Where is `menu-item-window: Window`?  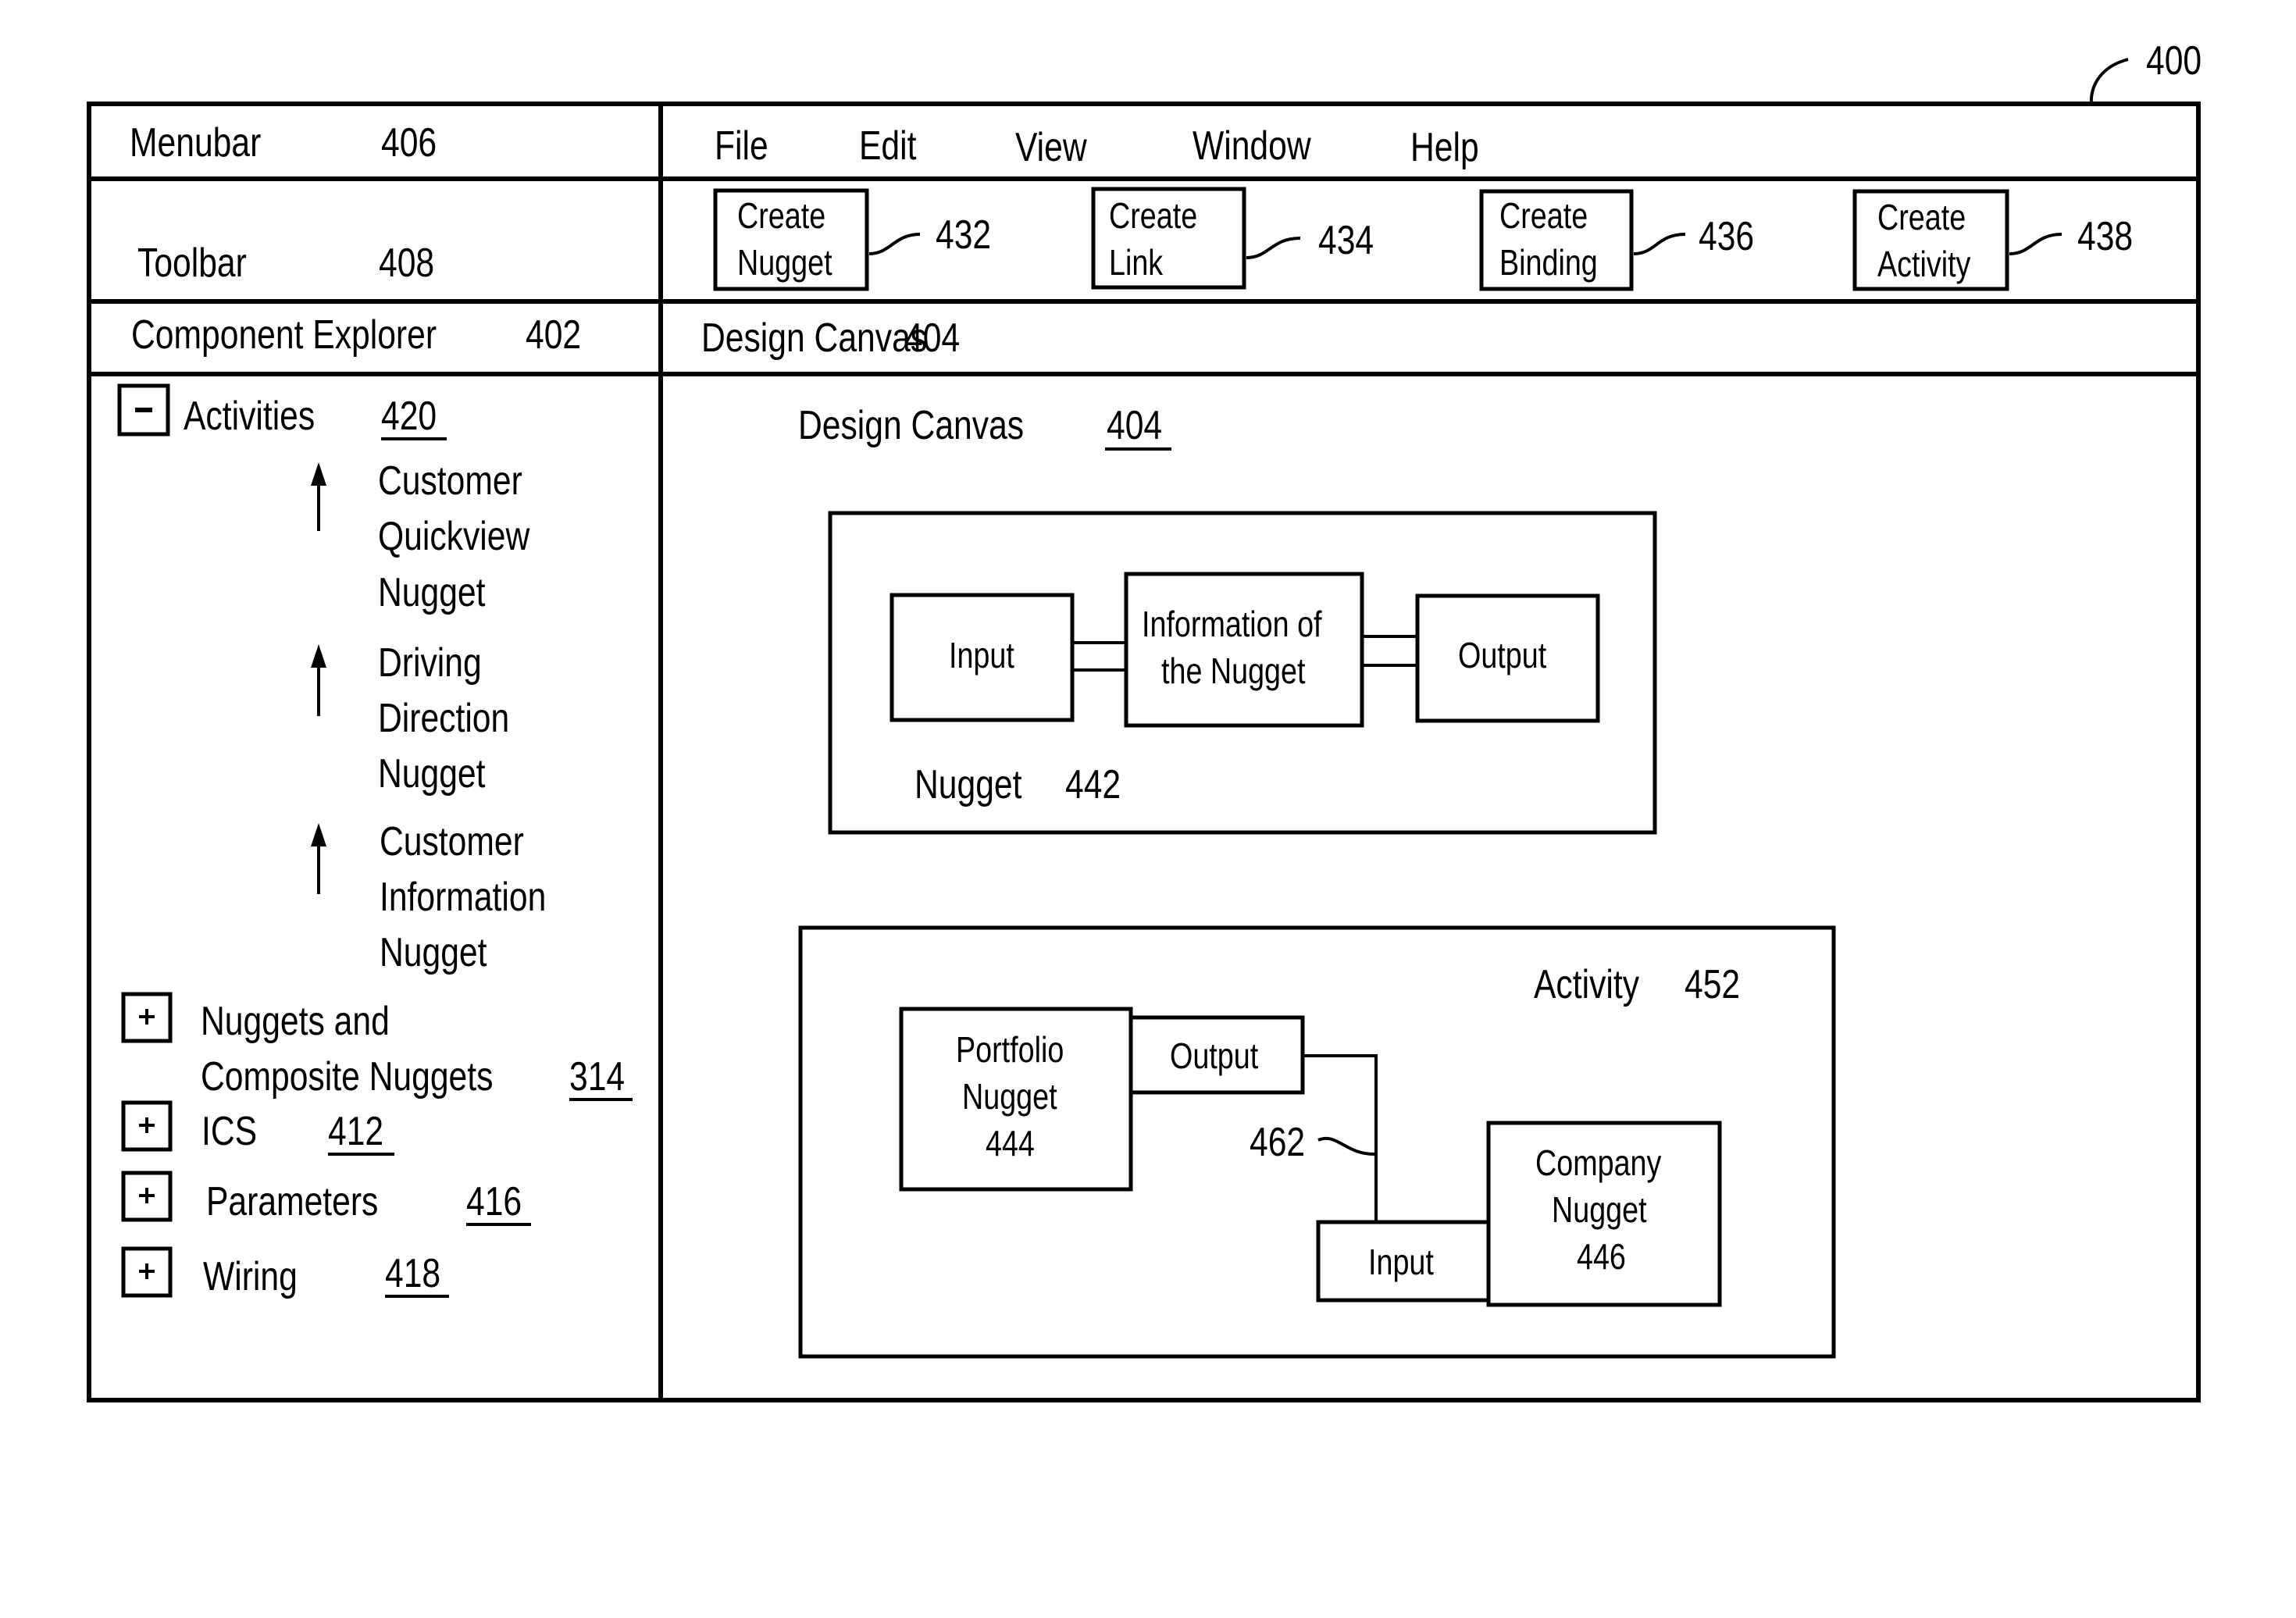 menu-item-window: Window is located at coordinates (1252, 146).